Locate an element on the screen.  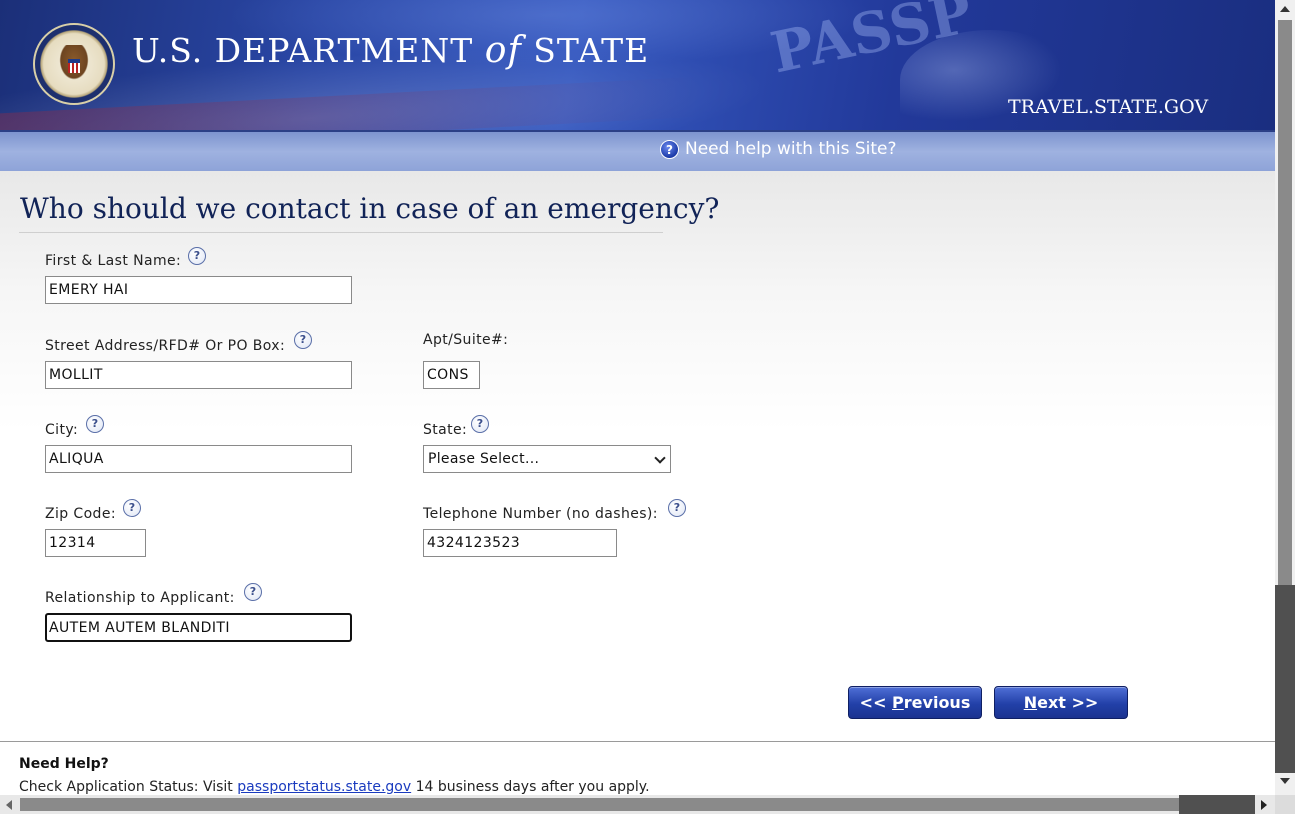
next-button: Next >> is located at coordinates (1061, 702).